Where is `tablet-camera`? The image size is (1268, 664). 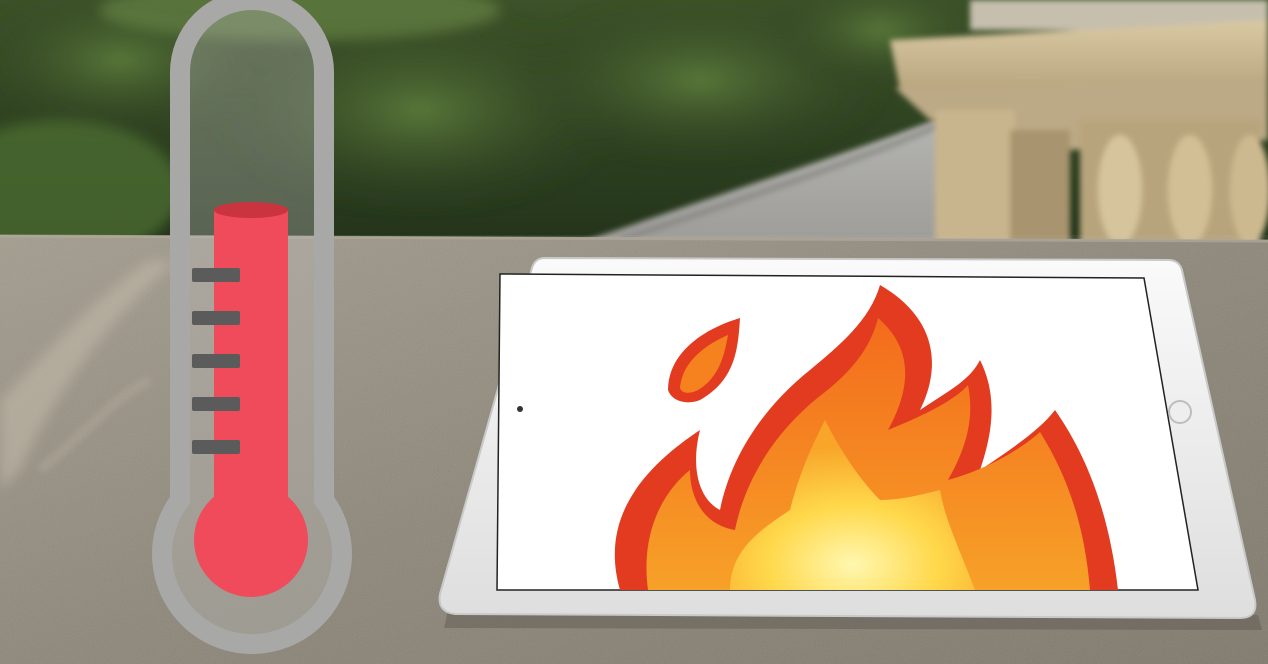 tablet-camera is located at coordinates (520, 409).